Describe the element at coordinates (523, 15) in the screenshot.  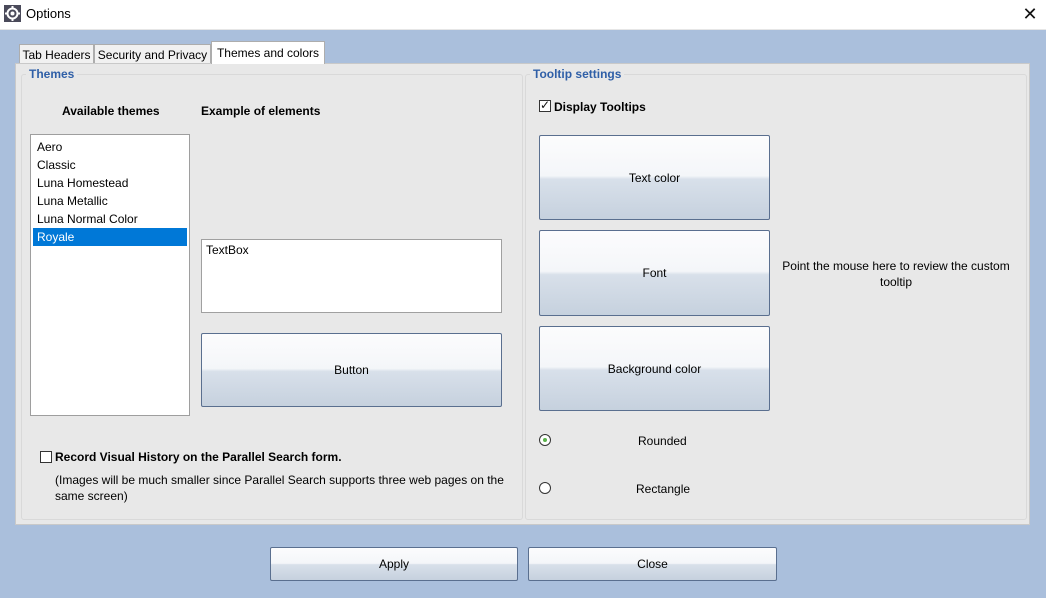
I see `title-bar` at that location.